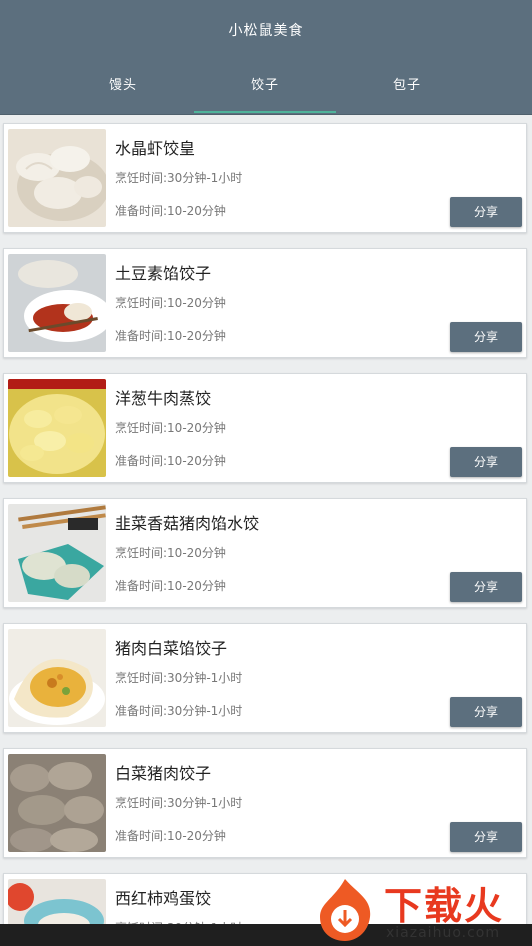 This screenshot has width=532, height=946. I want to click on app-header: 小松鼠美食 馒头 饺子 包子, so click(266, 57).